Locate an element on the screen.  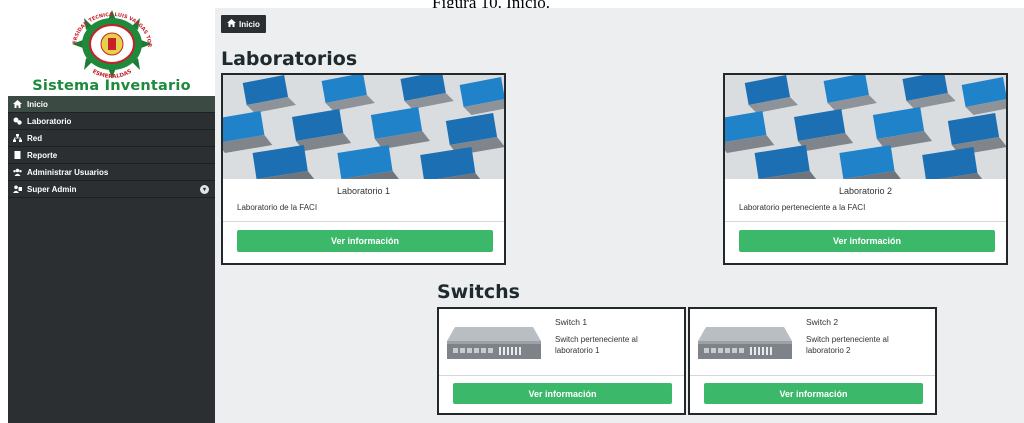
switchs-title: Switchs is located at coordinates (478, 292).